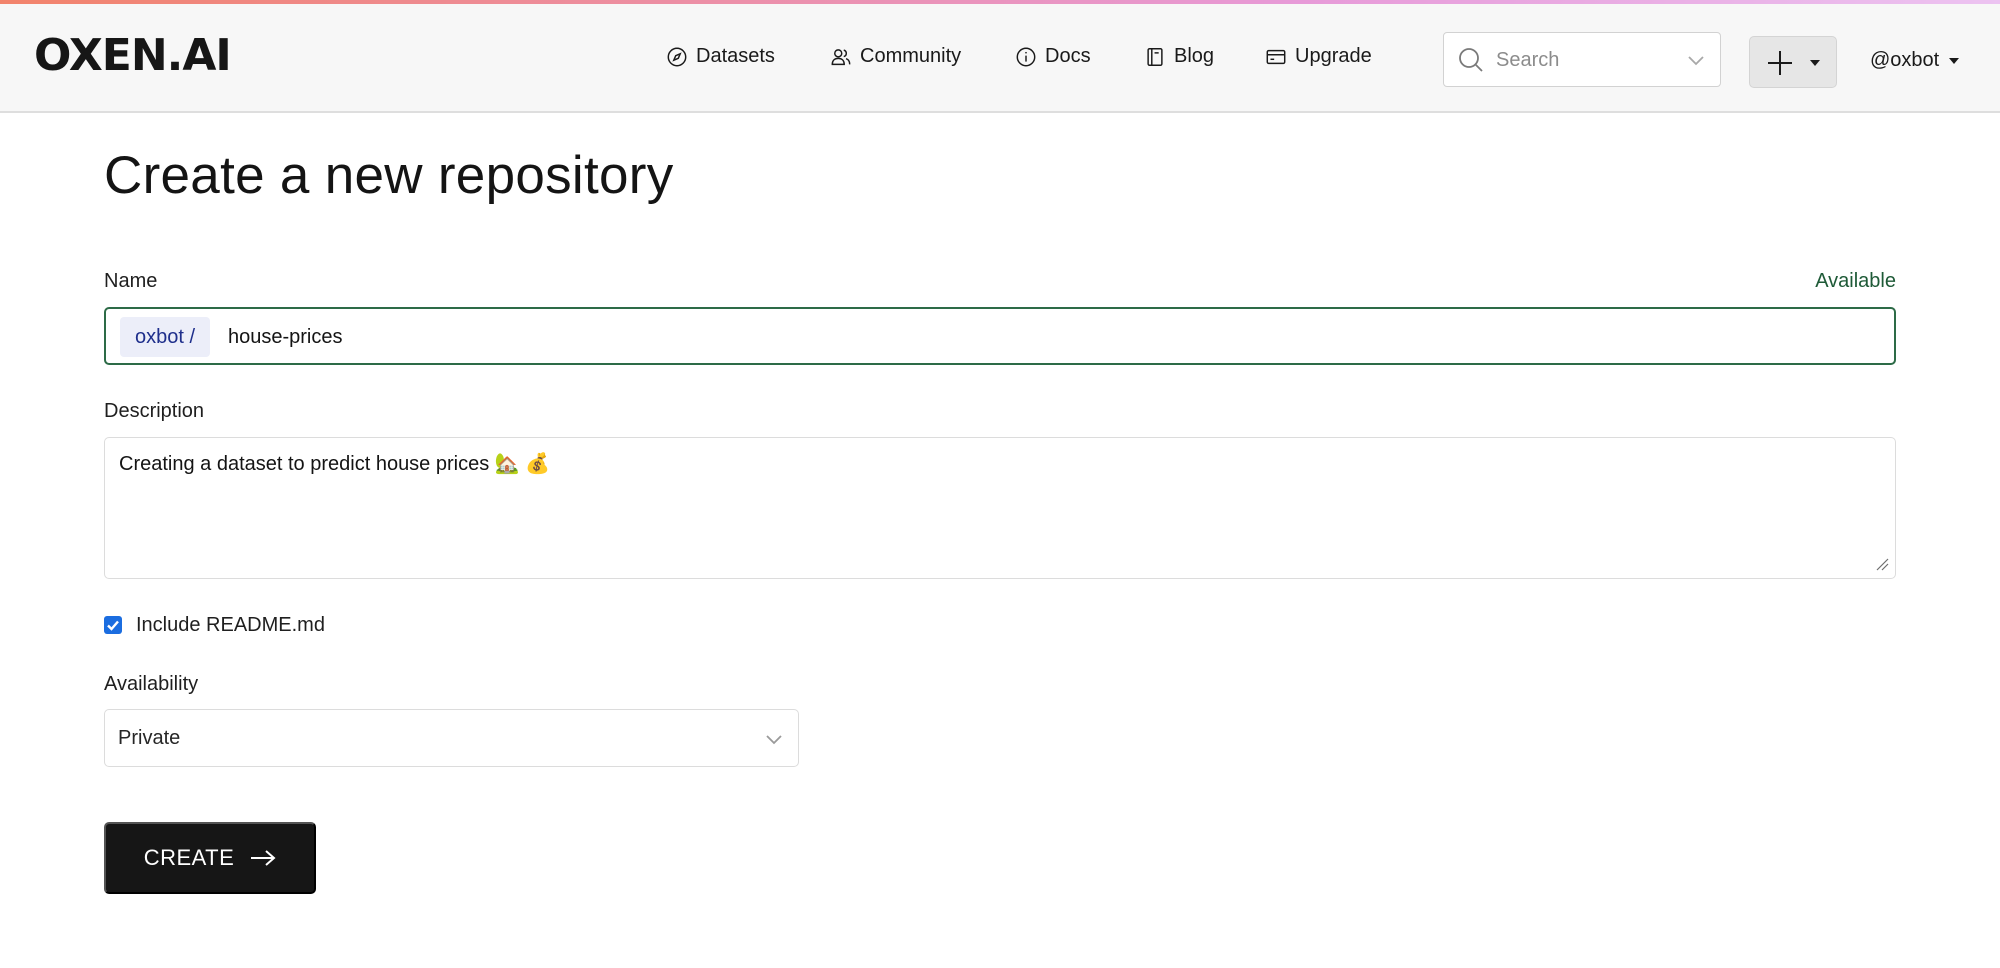 This screenshot has width=2000, height=968. Describe the element at coordinates (911, 56) in the screenshot. I see `nav-item-label: Community` at that location.